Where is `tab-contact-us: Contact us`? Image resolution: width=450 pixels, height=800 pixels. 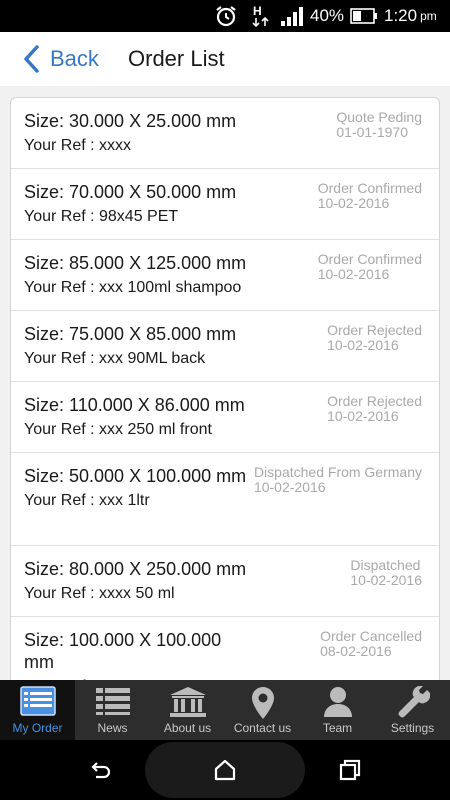
tab-contact-us: Contact us is located at coordinates (262, 710).